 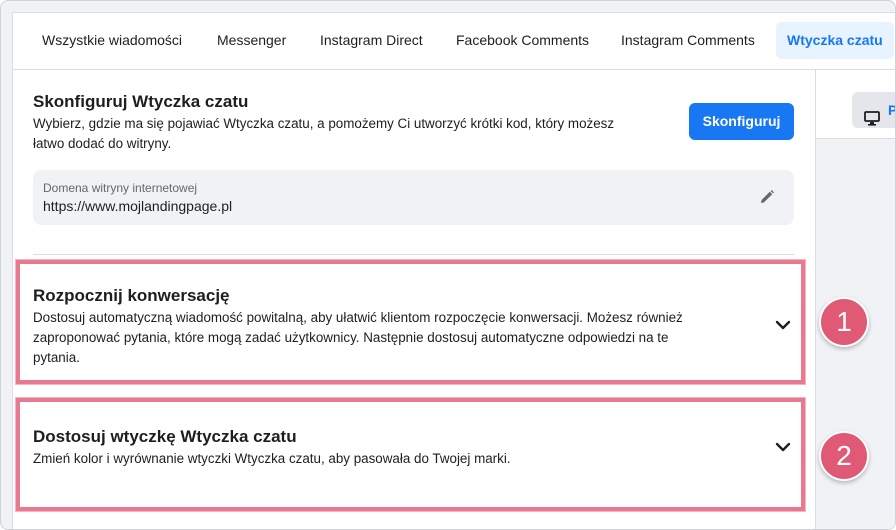 What do you see at coordinates (120, 188) in the screenshot?
I see `domain-label: Domena witryny internetowej` at bounding box center [120, 188].